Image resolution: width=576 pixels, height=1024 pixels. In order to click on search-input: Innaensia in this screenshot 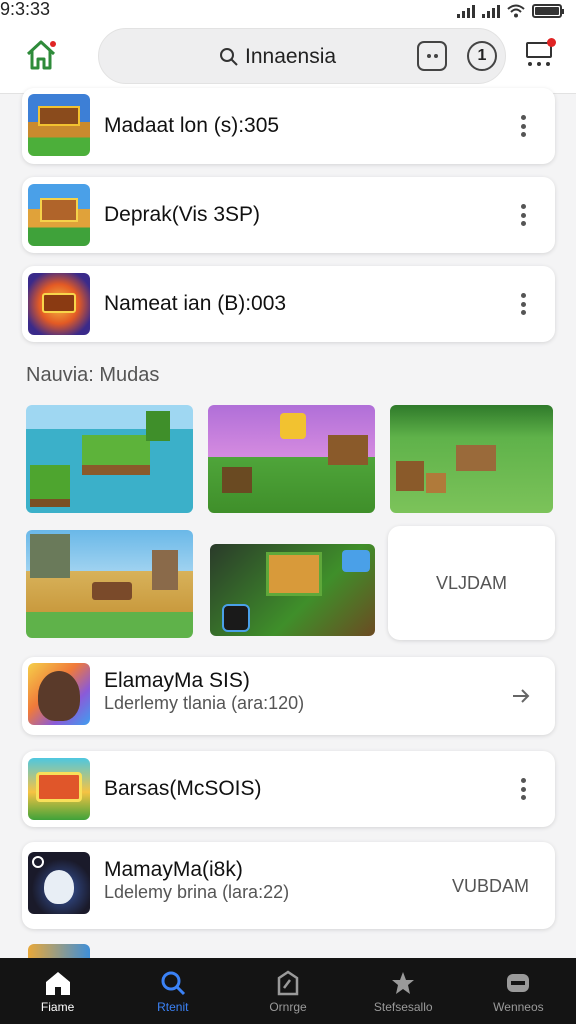, I will do `click(290, 57)`.